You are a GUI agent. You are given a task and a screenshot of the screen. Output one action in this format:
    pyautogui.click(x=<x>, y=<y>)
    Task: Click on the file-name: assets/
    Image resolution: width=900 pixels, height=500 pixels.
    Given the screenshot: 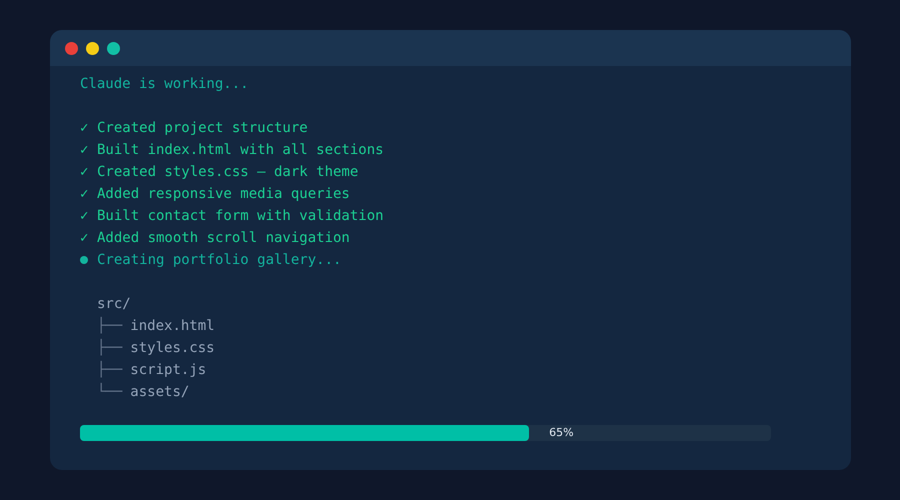 What is the action you would take?
    pyautogui.click(x=160, y=392)
    